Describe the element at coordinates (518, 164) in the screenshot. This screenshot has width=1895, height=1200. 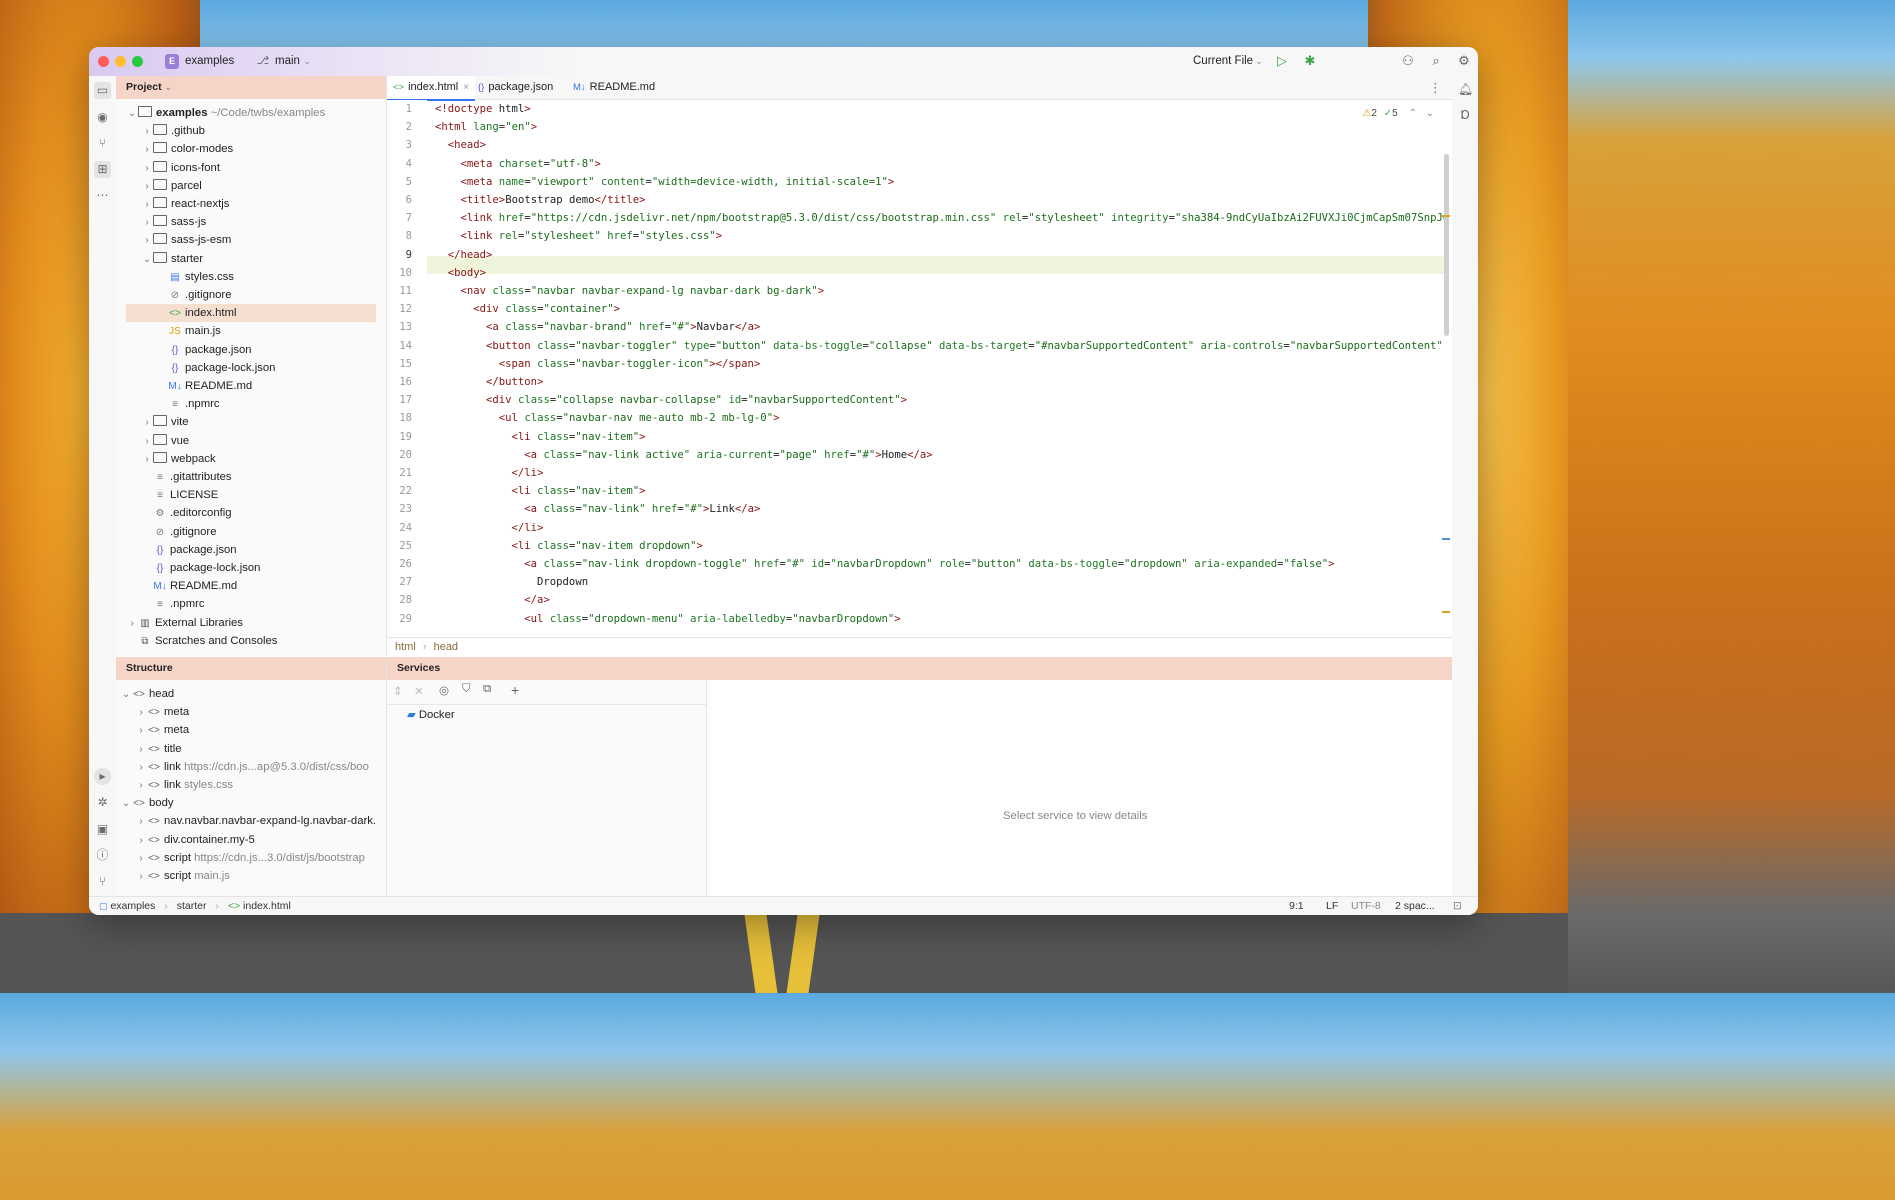
I see `code-line: <meta charset="utf-8">` at that location.